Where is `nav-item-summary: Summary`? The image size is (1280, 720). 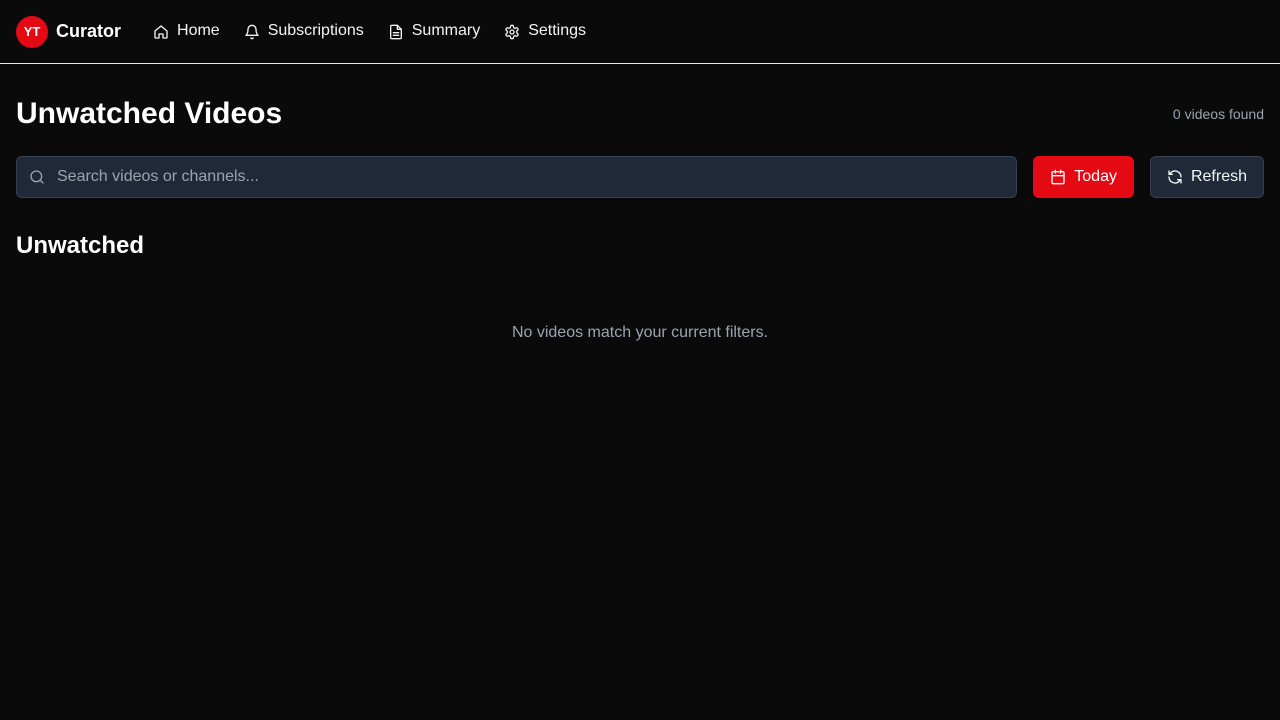 nav-item-summary: Summary is located at coordinates (434, 32).